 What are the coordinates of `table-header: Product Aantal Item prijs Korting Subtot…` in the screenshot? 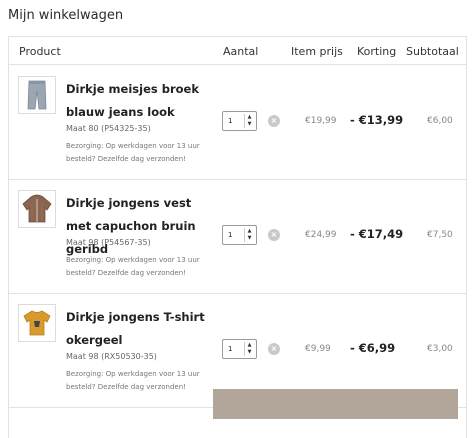 It's located at (237, 51).